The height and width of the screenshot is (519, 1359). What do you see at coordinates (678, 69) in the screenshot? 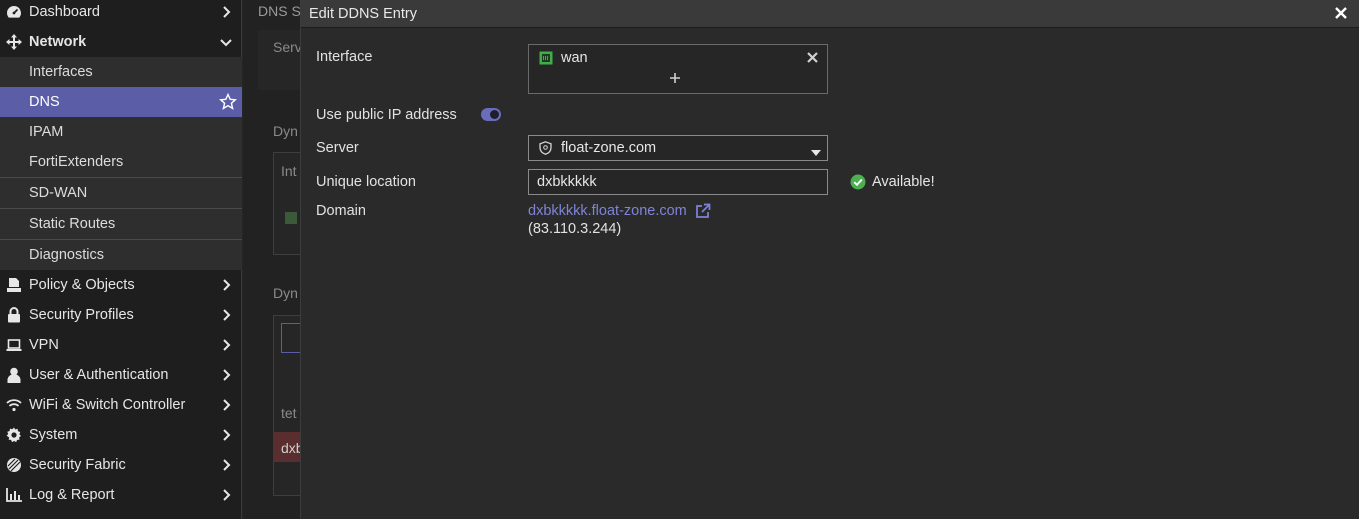
I see `interface-field: wan` at bounding box center [678, 69].